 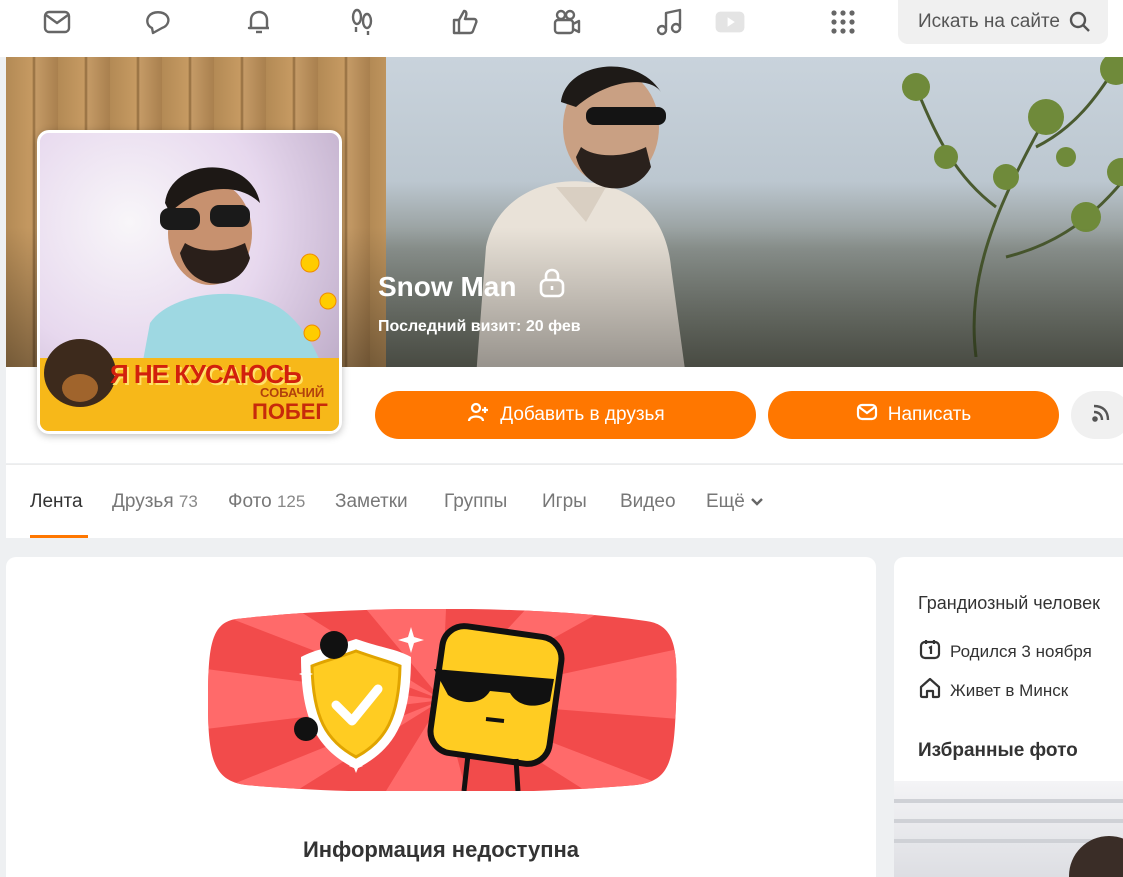 I want to click on notifications-icon, so click(x=259, y=22).